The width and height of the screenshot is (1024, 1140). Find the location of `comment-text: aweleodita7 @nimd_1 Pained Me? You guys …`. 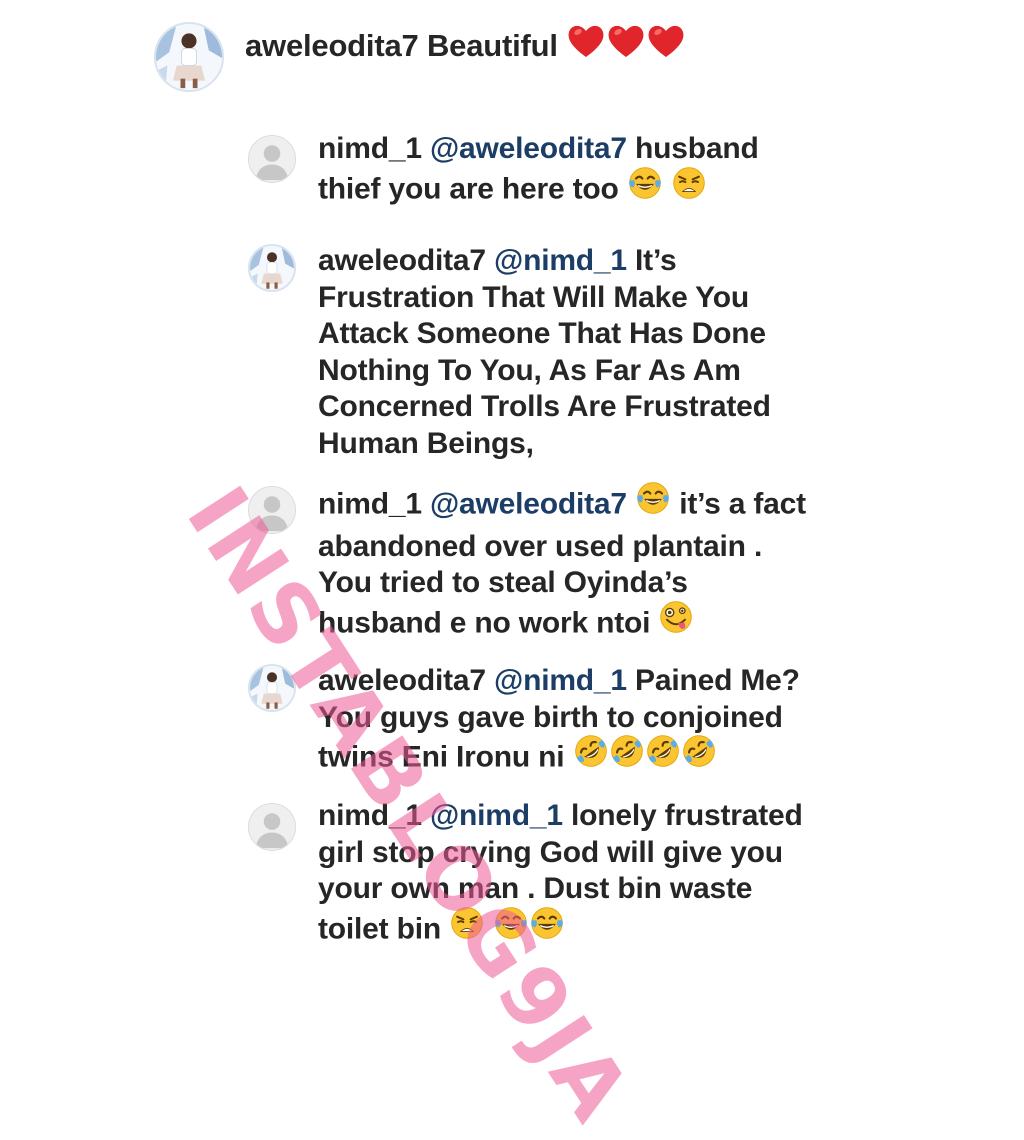

comment-text: aweleodita7 @nimd_1 Pained Me? You guys … is located at coordinates (598, 722).